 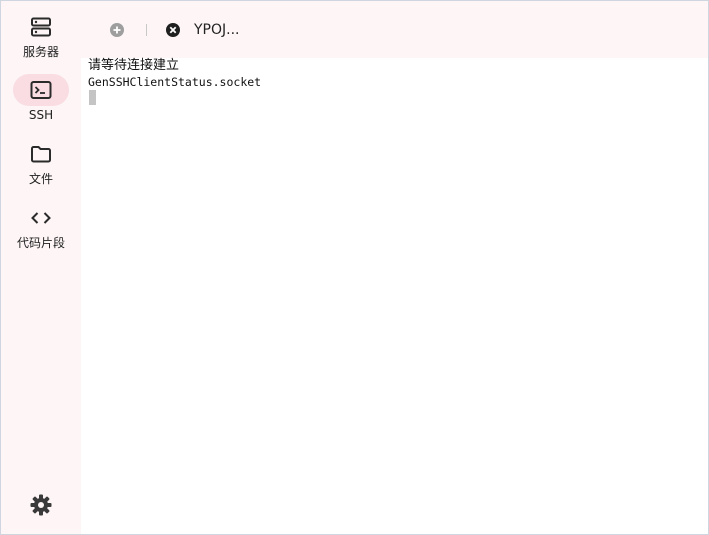 I want to click on sidebar-item-ssh: SSH, so click(x=41, y=98).